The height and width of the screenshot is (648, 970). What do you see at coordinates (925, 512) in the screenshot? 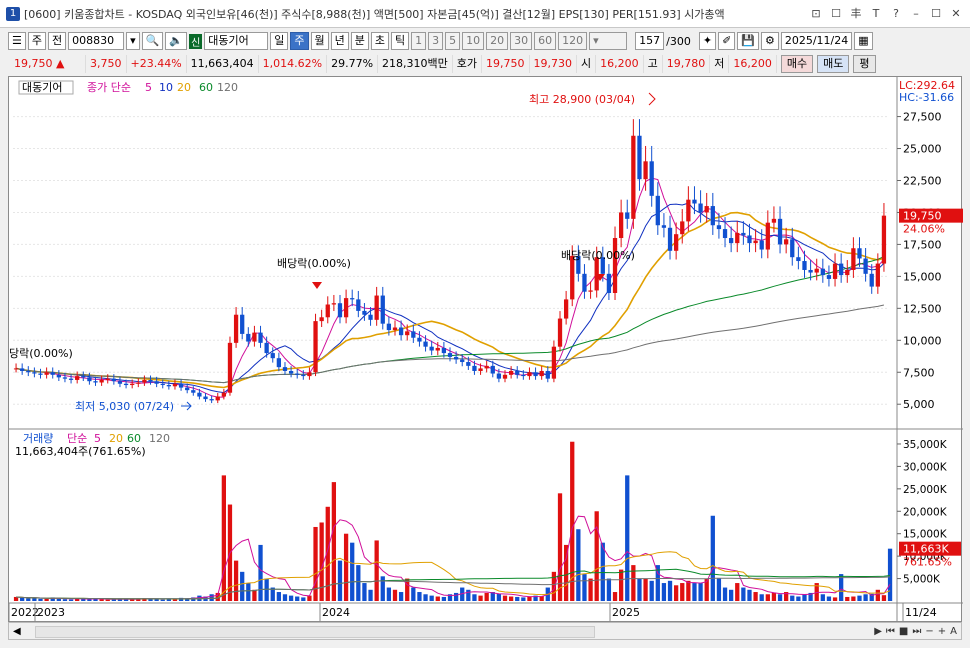
I see `volume-axis-label: 20,000K` at bounding box center [925, 512].